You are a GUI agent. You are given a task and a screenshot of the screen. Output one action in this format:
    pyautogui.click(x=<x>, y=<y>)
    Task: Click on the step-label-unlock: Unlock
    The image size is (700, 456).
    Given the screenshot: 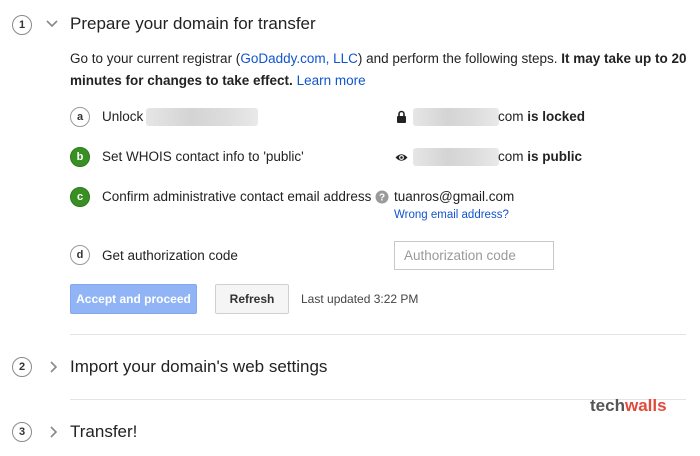 What is the action you would take?
    pyautogui.click(x=123, y=116)
    